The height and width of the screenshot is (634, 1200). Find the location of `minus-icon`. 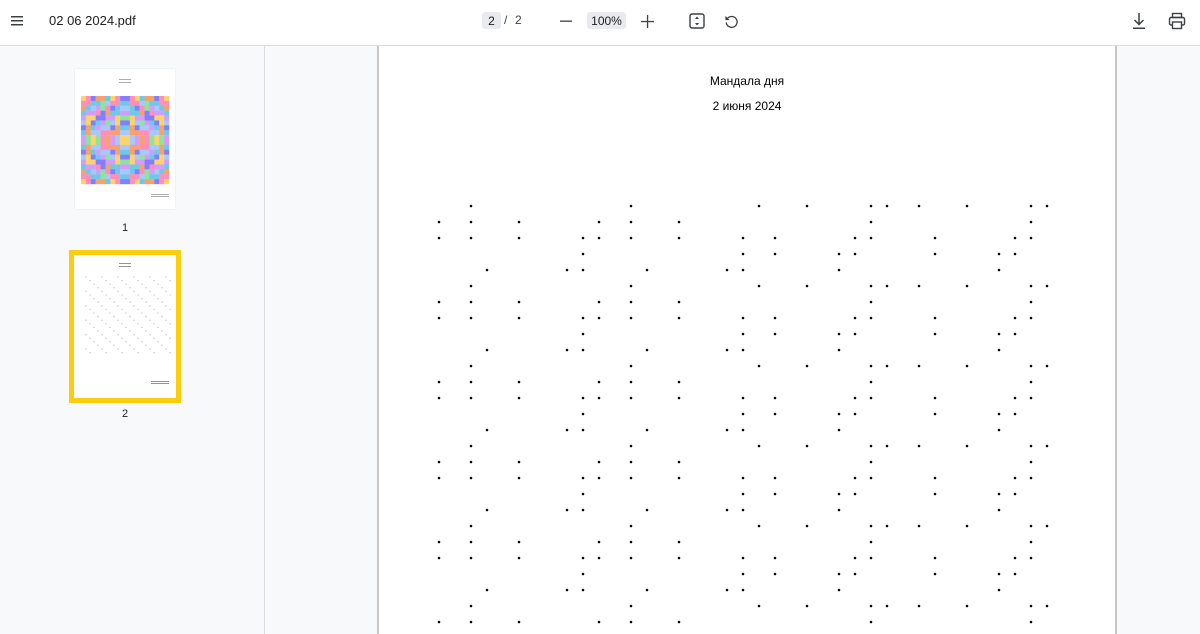

minus-icon is located at coordinates (566, 21).